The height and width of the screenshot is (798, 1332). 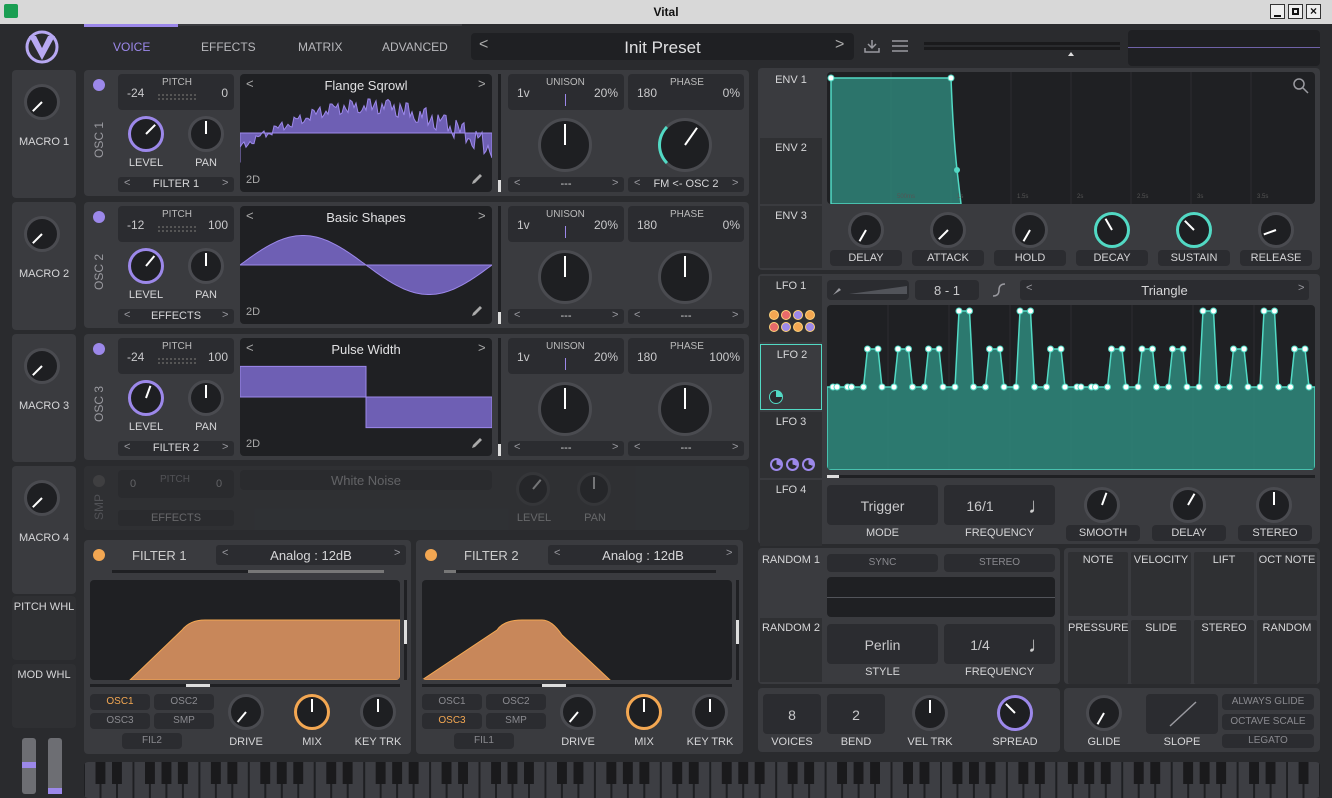 I want to click on filter-1-src-smp: SMP, so click(x=184, y=721).